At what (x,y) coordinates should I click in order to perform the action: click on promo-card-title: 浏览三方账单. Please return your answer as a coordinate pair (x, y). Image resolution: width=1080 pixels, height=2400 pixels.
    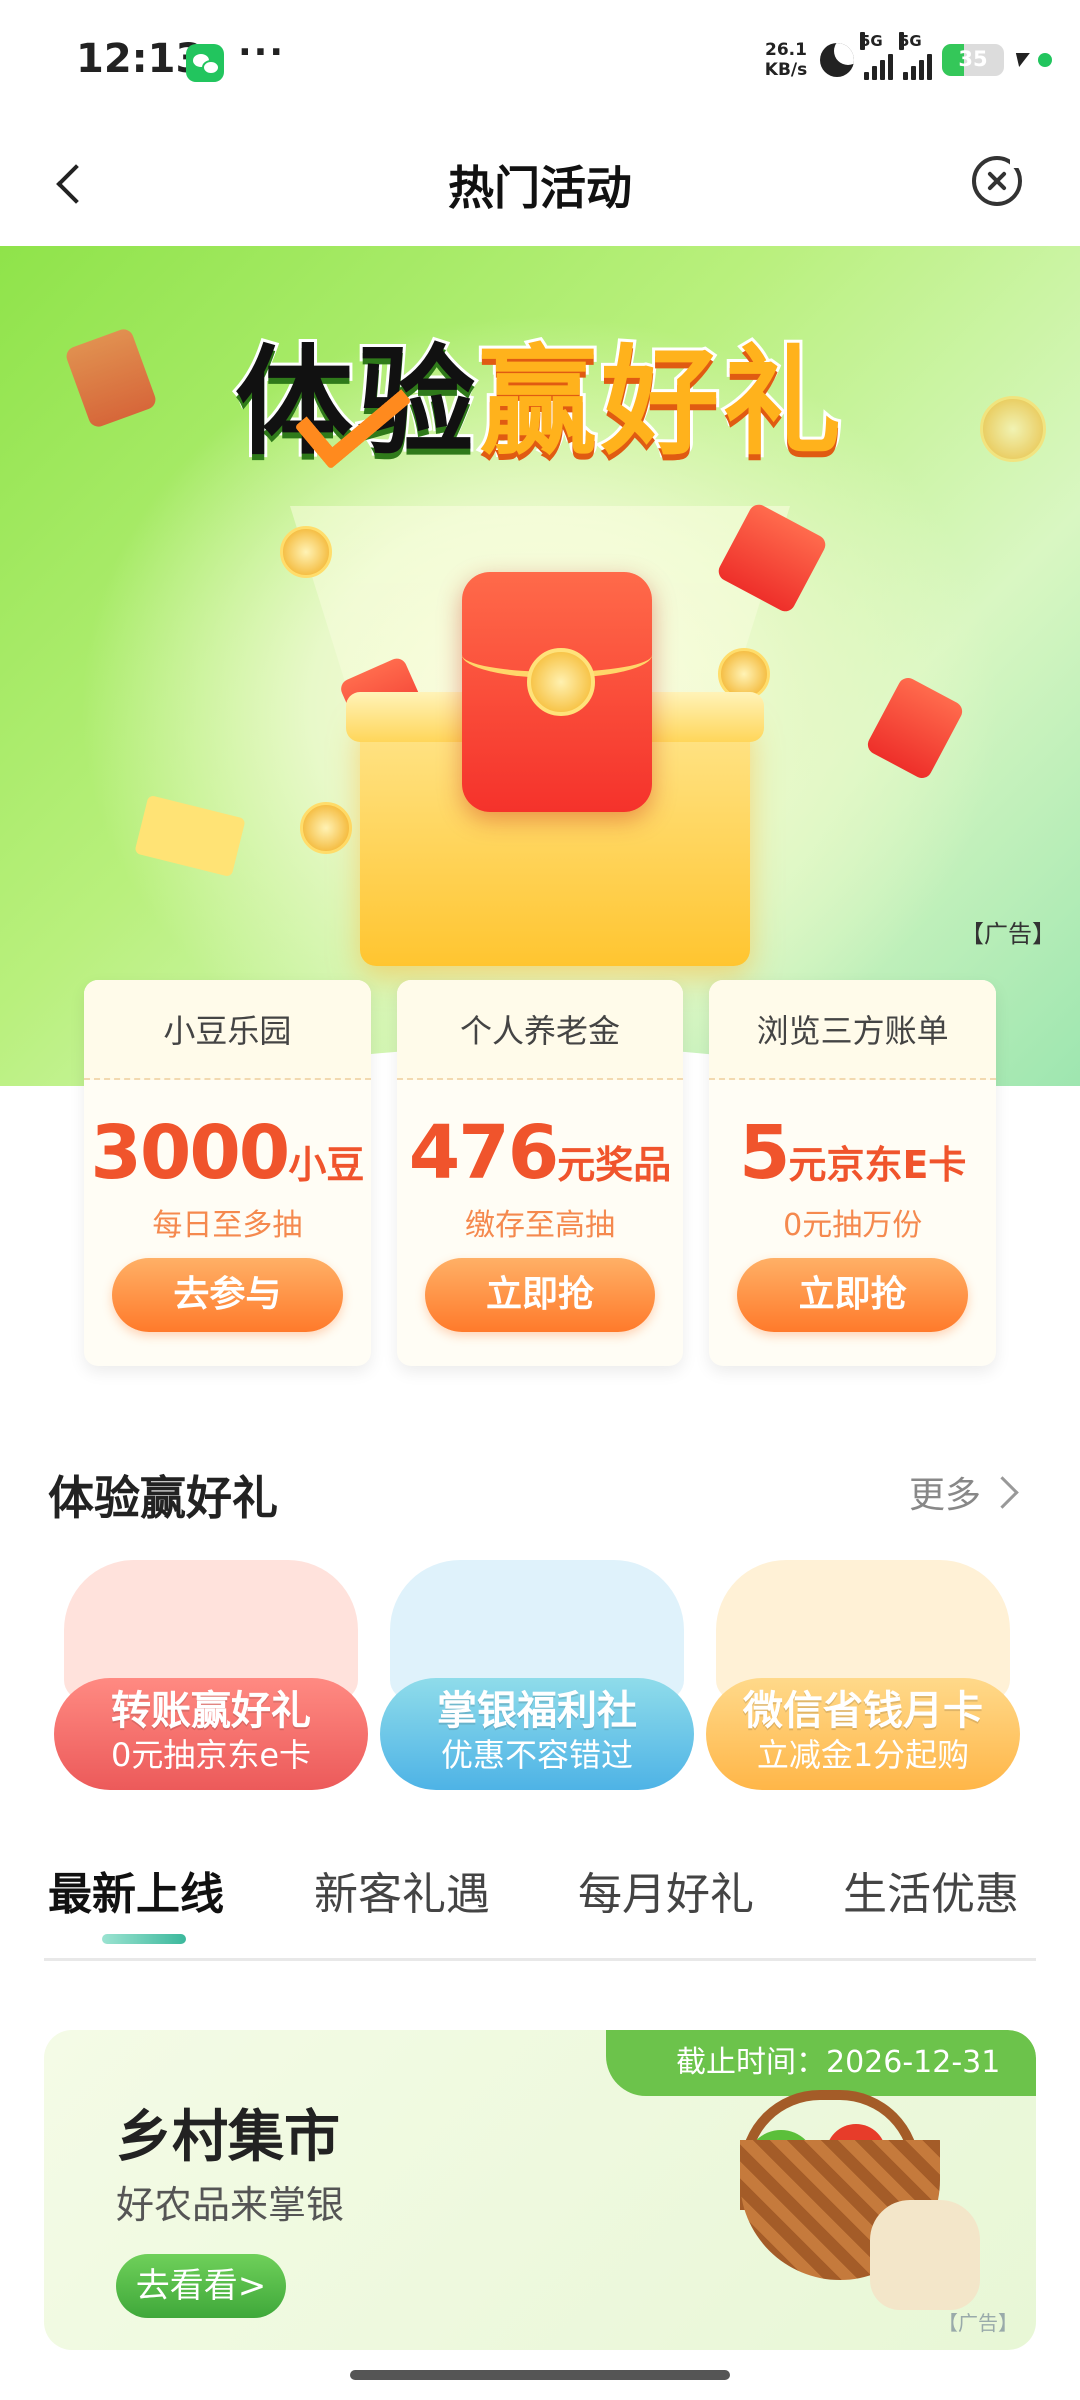
    Looking at the image, I should click on (853, 1030).